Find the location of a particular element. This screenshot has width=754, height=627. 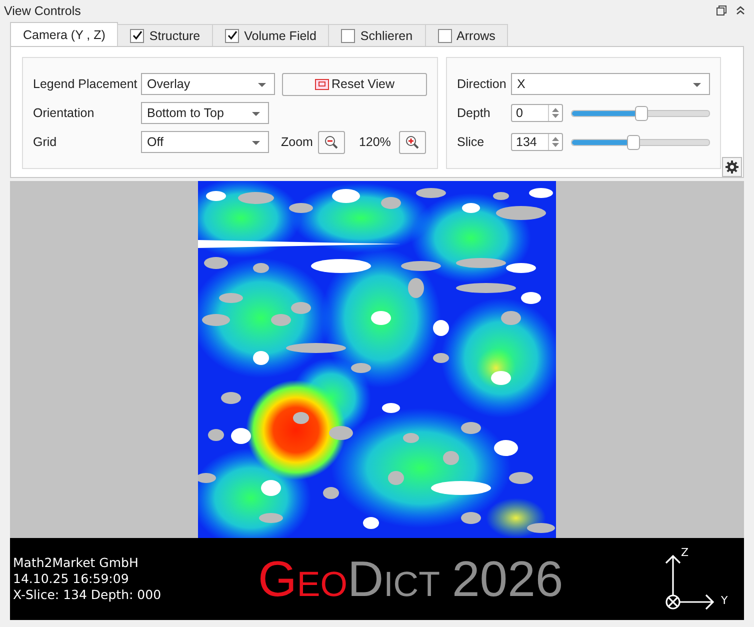

zoom-in-button is located at coordinates (412, 142).